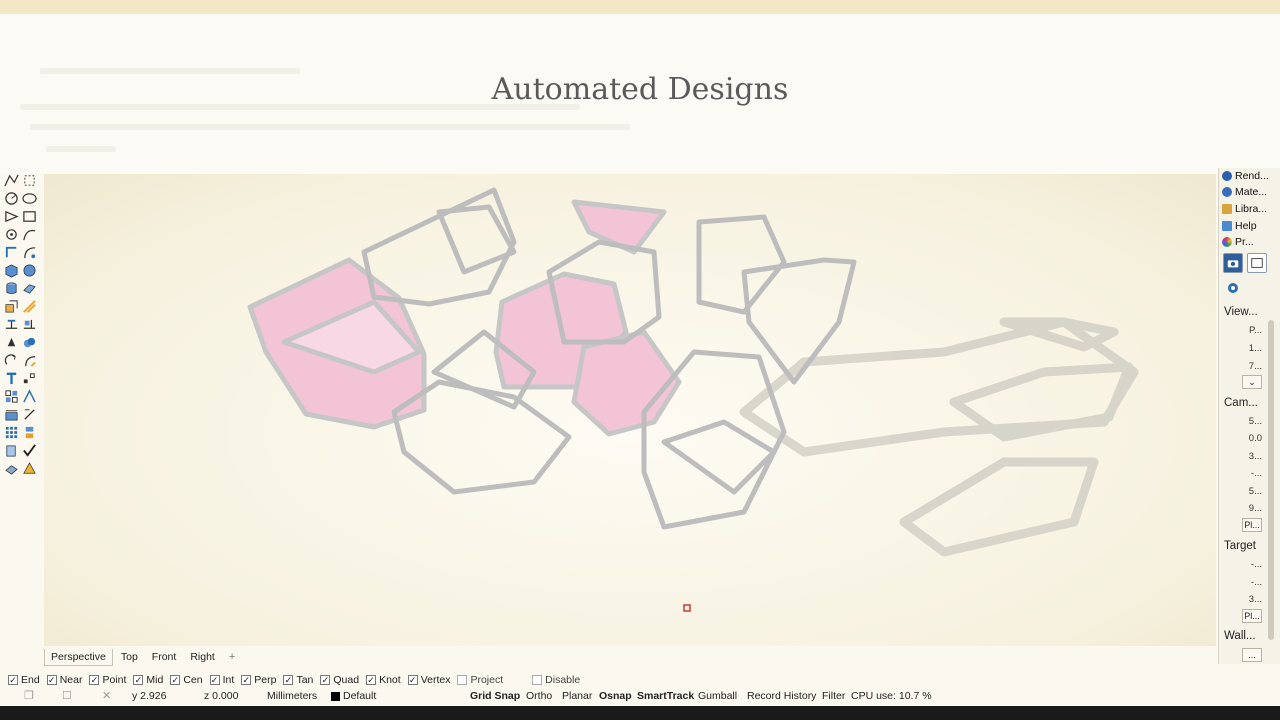 Image resolution: width=1280 pixels, height=720 pixels. What do you see at coordinates (781, 696) in the screenshot?
I see `record-history-toggle: Record History` at bounding box center [781, 696].